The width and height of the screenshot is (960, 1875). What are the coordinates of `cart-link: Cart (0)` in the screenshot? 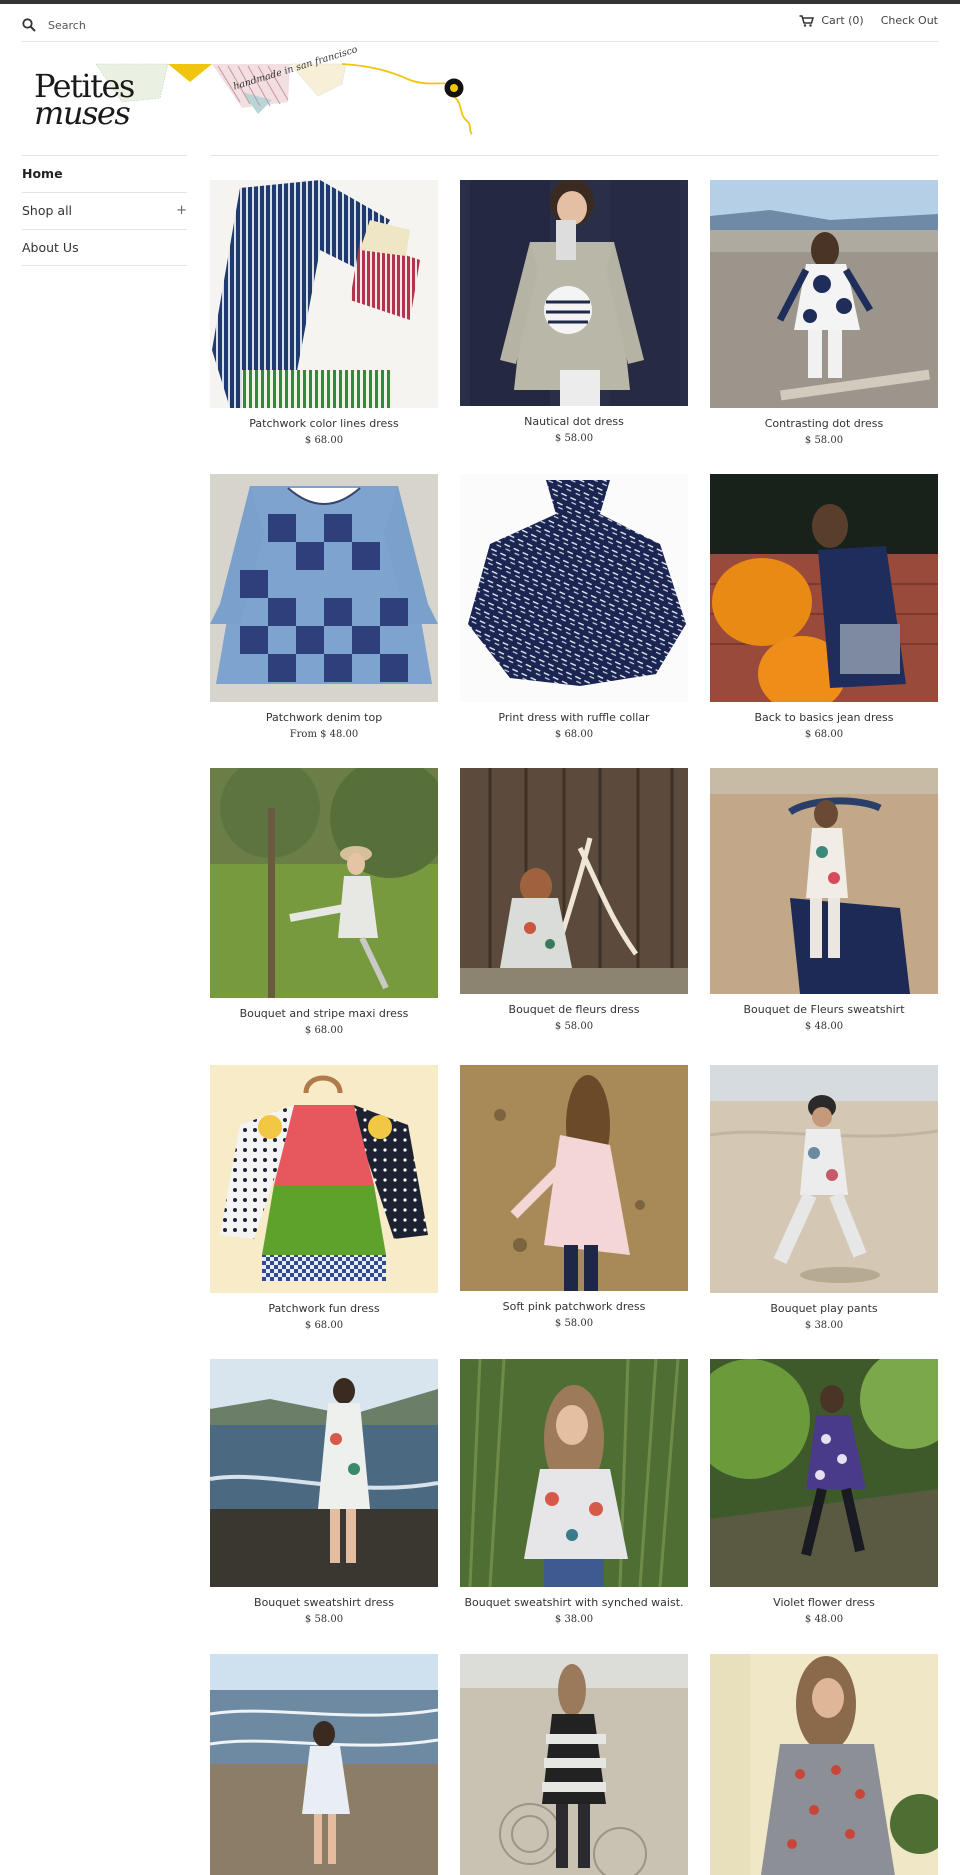 It's located at (831, 20).